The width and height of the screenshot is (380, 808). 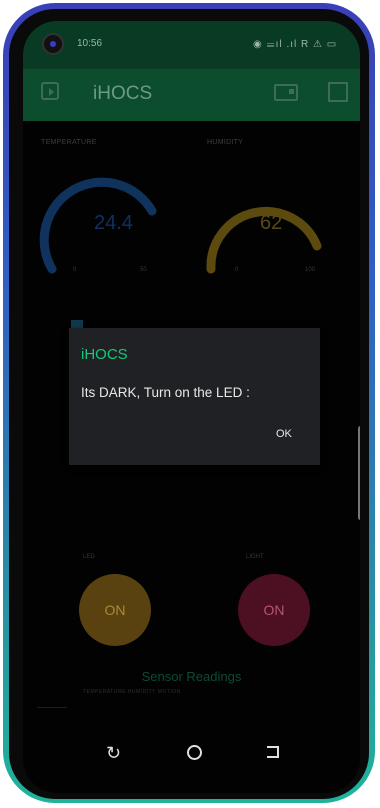 What do you see at coordinates (237, 270) in the screenshot?
I see `humidity-min: 0` at bounding box center [237, 270].